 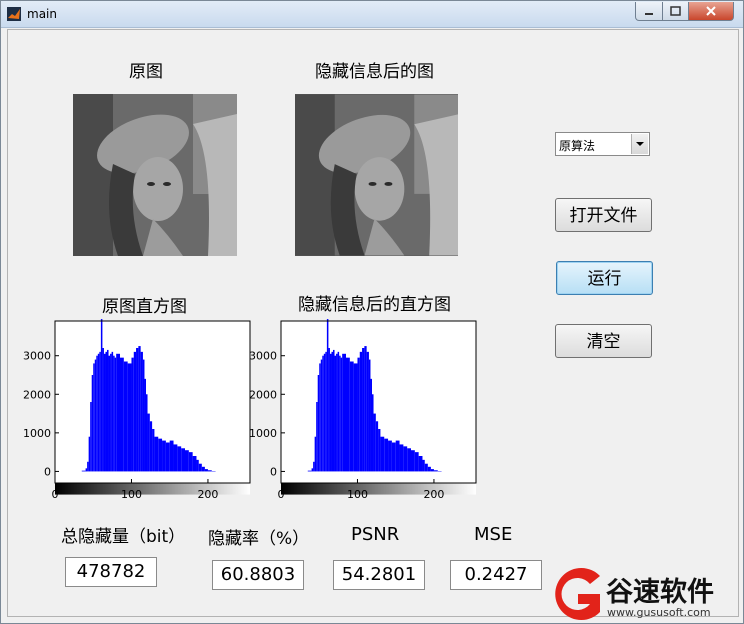 What do you see at coordinates (577, 594) in the screenshot?
I see `logo-icon` at bounding box center [577, 594].